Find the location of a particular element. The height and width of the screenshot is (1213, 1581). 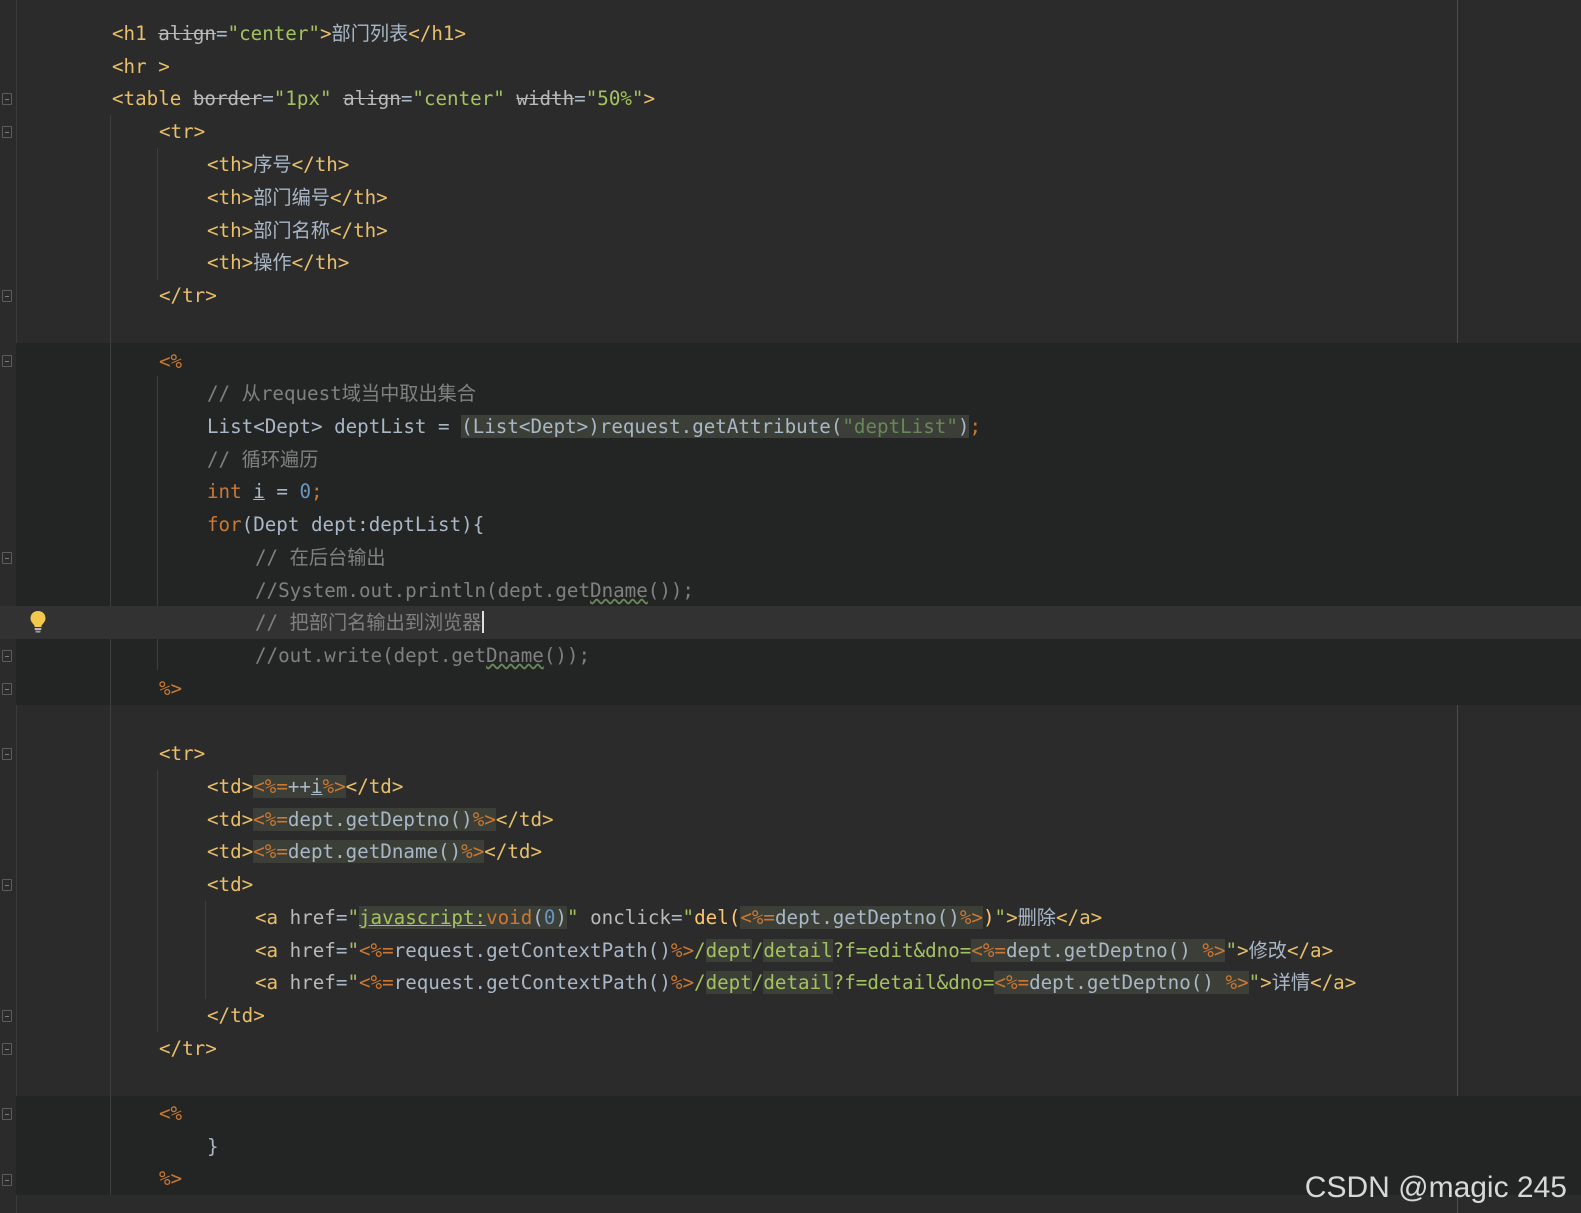

code-line: <th>部门名称</th> is located at coordinates (790, 230).